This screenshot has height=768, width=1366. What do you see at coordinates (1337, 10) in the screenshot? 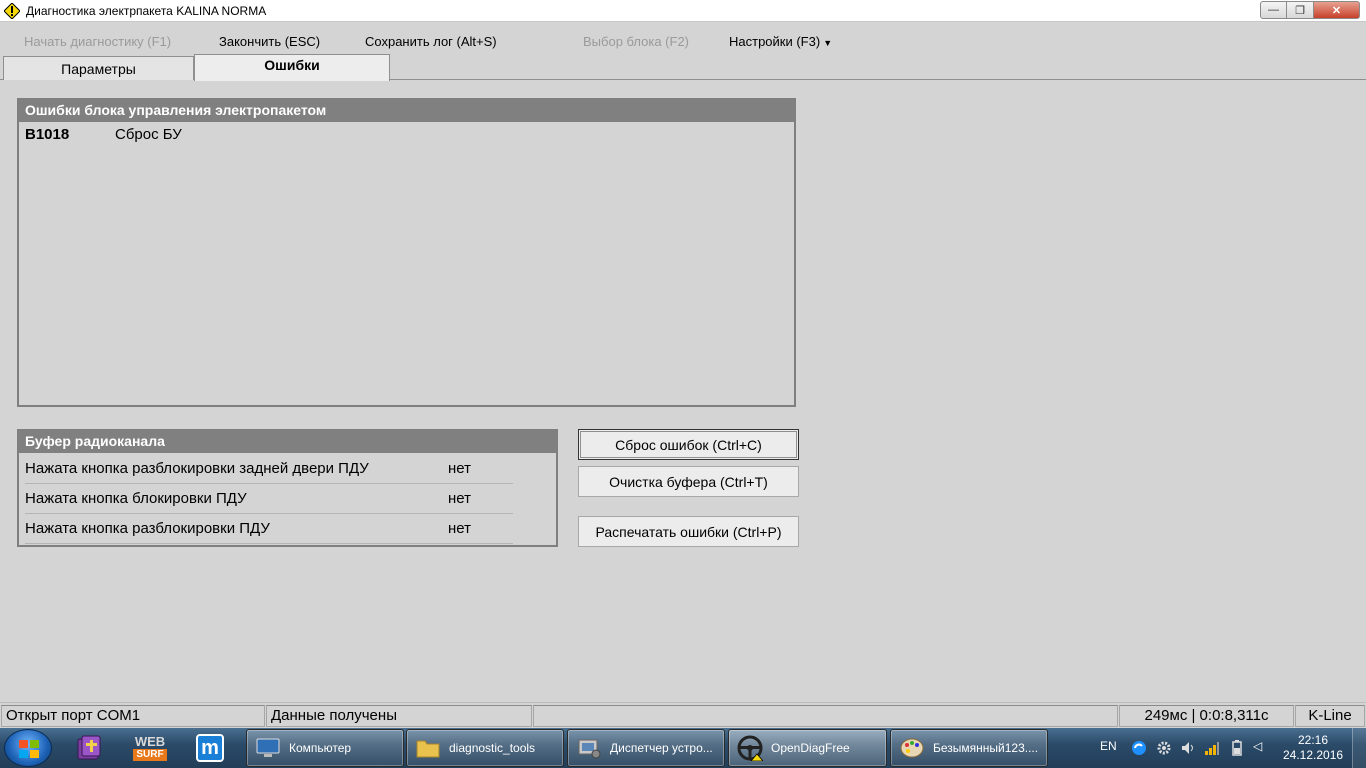
I see `close-button: ✕` at bounding box center [1337, 10].